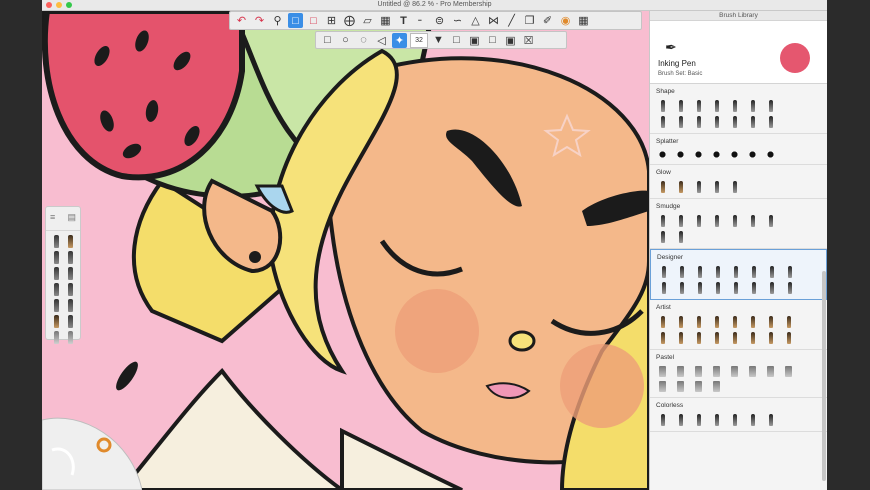 The image size is (870, 490). I want to click on clear-icon: □, so click(492, 40).